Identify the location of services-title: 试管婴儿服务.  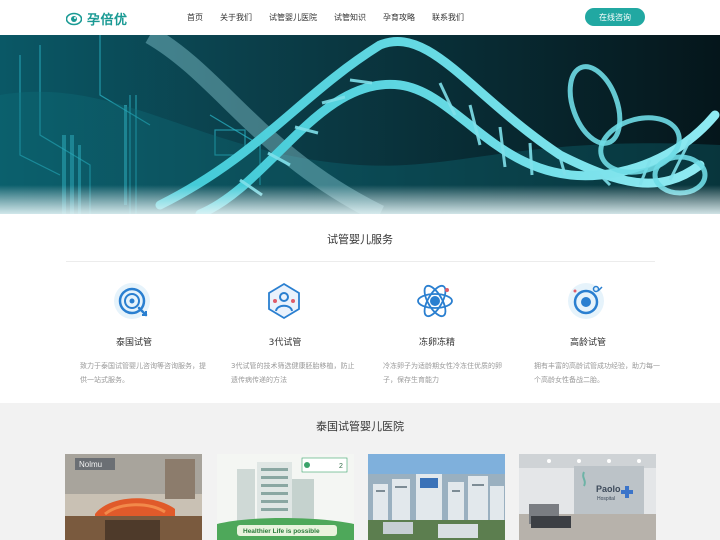
(360, 239).